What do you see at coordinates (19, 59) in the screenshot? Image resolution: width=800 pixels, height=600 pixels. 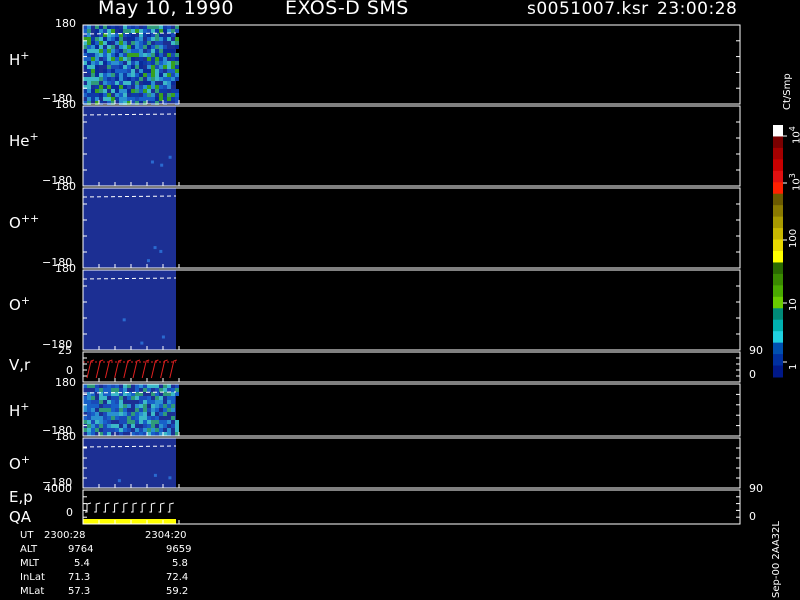 I see `panel-name-label: H+` at bounding box center [19, 59].